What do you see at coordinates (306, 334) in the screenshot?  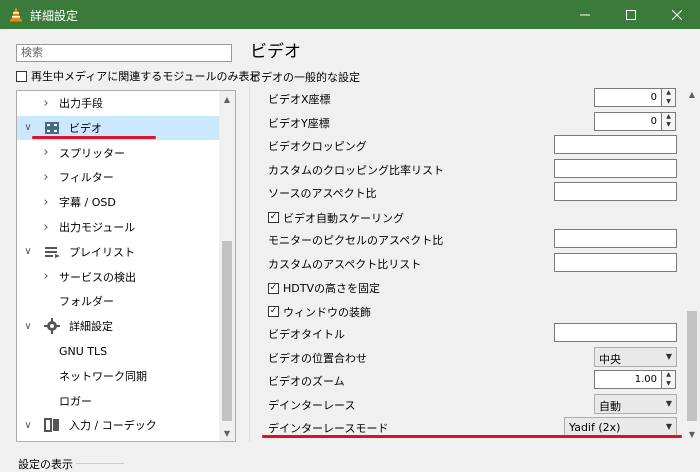 I see `setting-label: ビデオタイトル` at bounding box center [306, 334].